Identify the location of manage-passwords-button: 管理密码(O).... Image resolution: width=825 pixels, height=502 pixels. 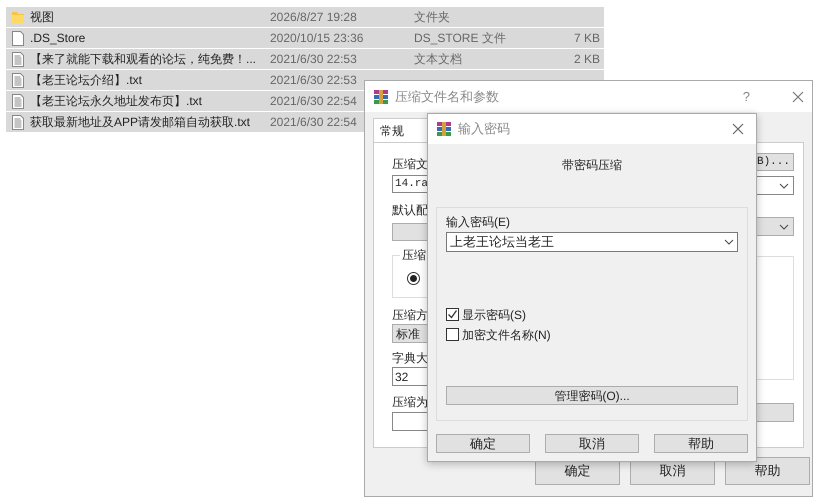
(592, 395).